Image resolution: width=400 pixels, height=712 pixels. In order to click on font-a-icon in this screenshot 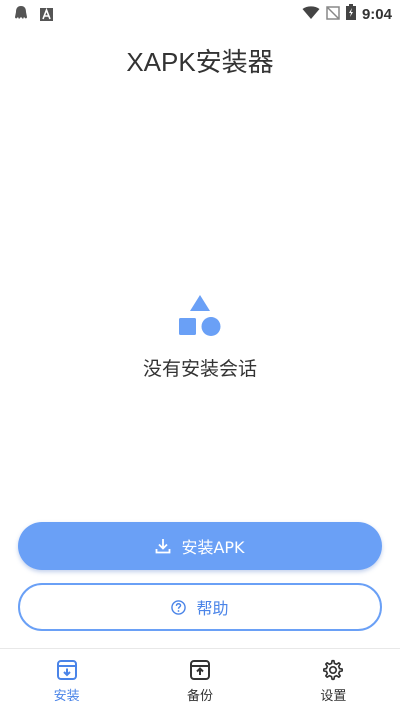, I will do `click(46, 15)`.